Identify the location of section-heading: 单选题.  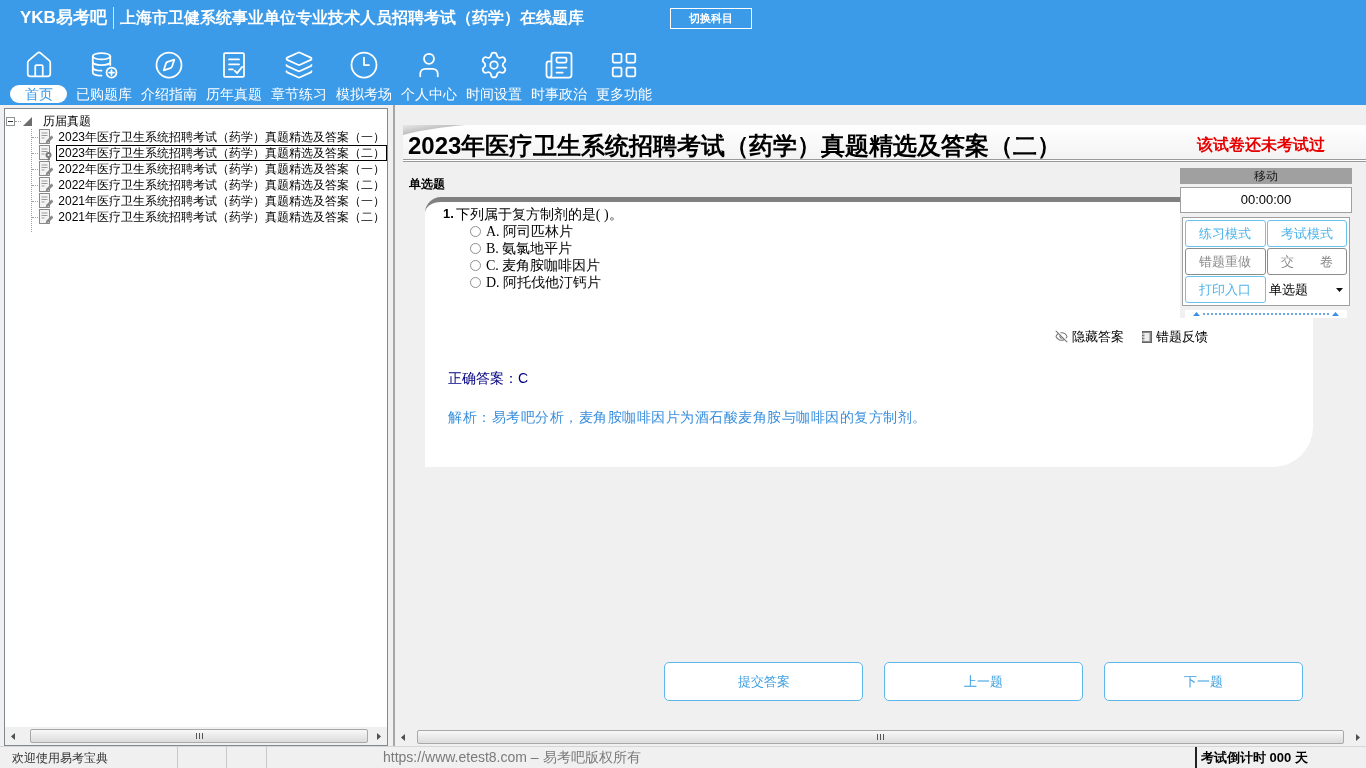
(427, 184).